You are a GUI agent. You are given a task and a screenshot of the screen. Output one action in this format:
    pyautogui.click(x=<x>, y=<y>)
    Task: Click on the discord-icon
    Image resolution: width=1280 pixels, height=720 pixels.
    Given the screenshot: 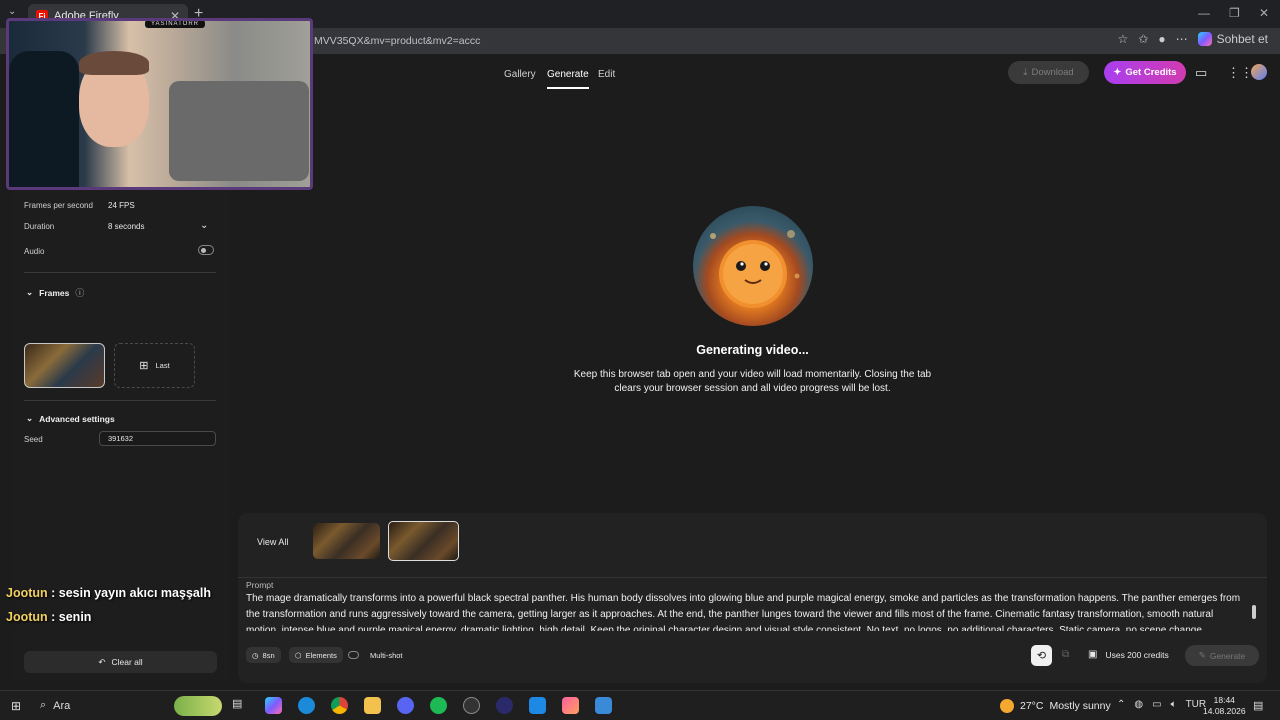 What is the action you would take?
    pyautogui.click(x=405, y=705)
    